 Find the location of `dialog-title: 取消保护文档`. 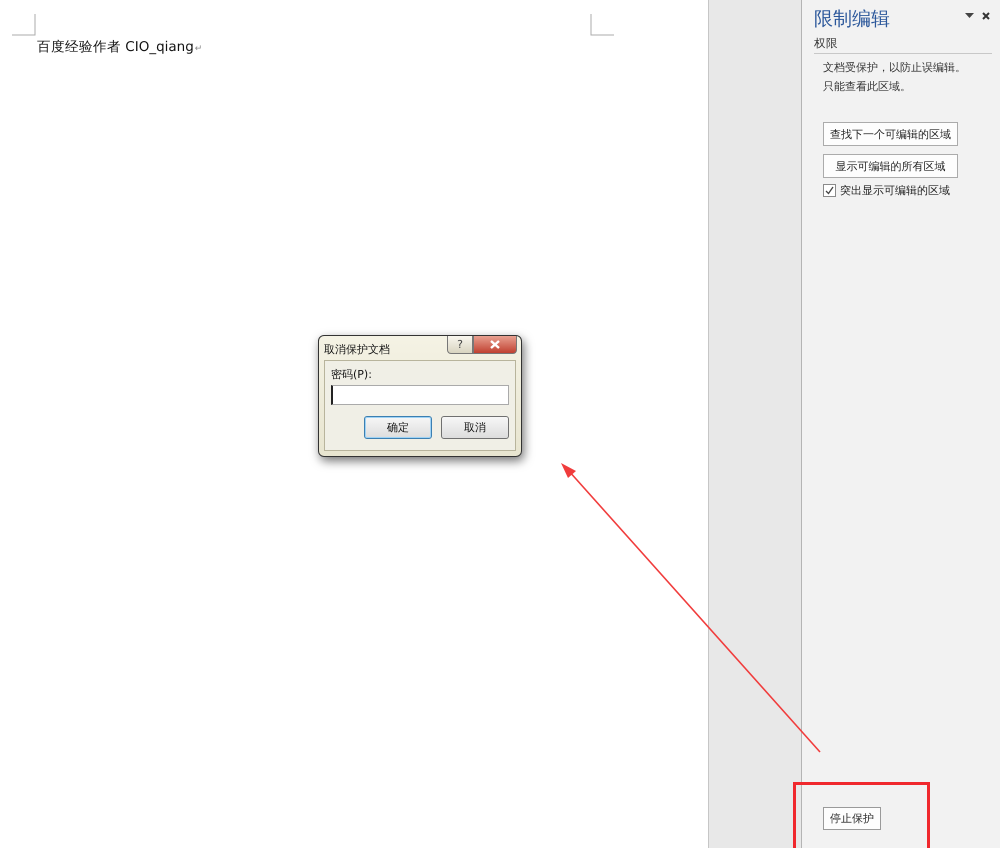

dialog-title: 取消保护文档 is located at coordinates (357, 349).